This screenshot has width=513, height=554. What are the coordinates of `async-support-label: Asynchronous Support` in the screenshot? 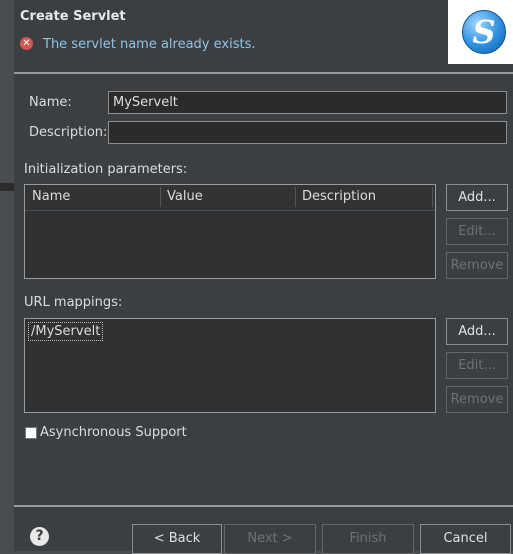 It's located at (113, 432).